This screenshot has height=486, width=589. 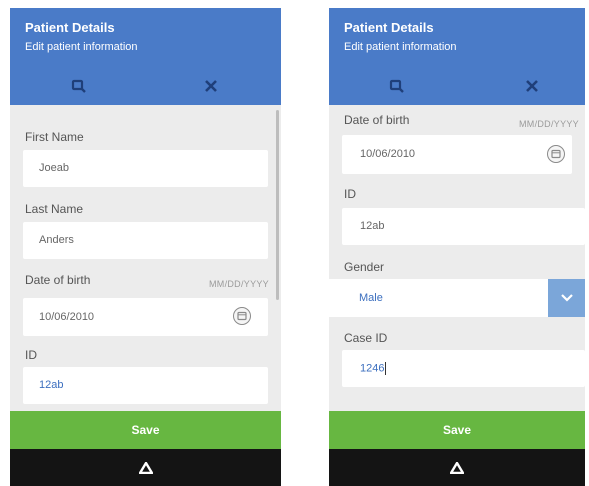 I want to click on gender-select: Male, so click(x=457, y=298).